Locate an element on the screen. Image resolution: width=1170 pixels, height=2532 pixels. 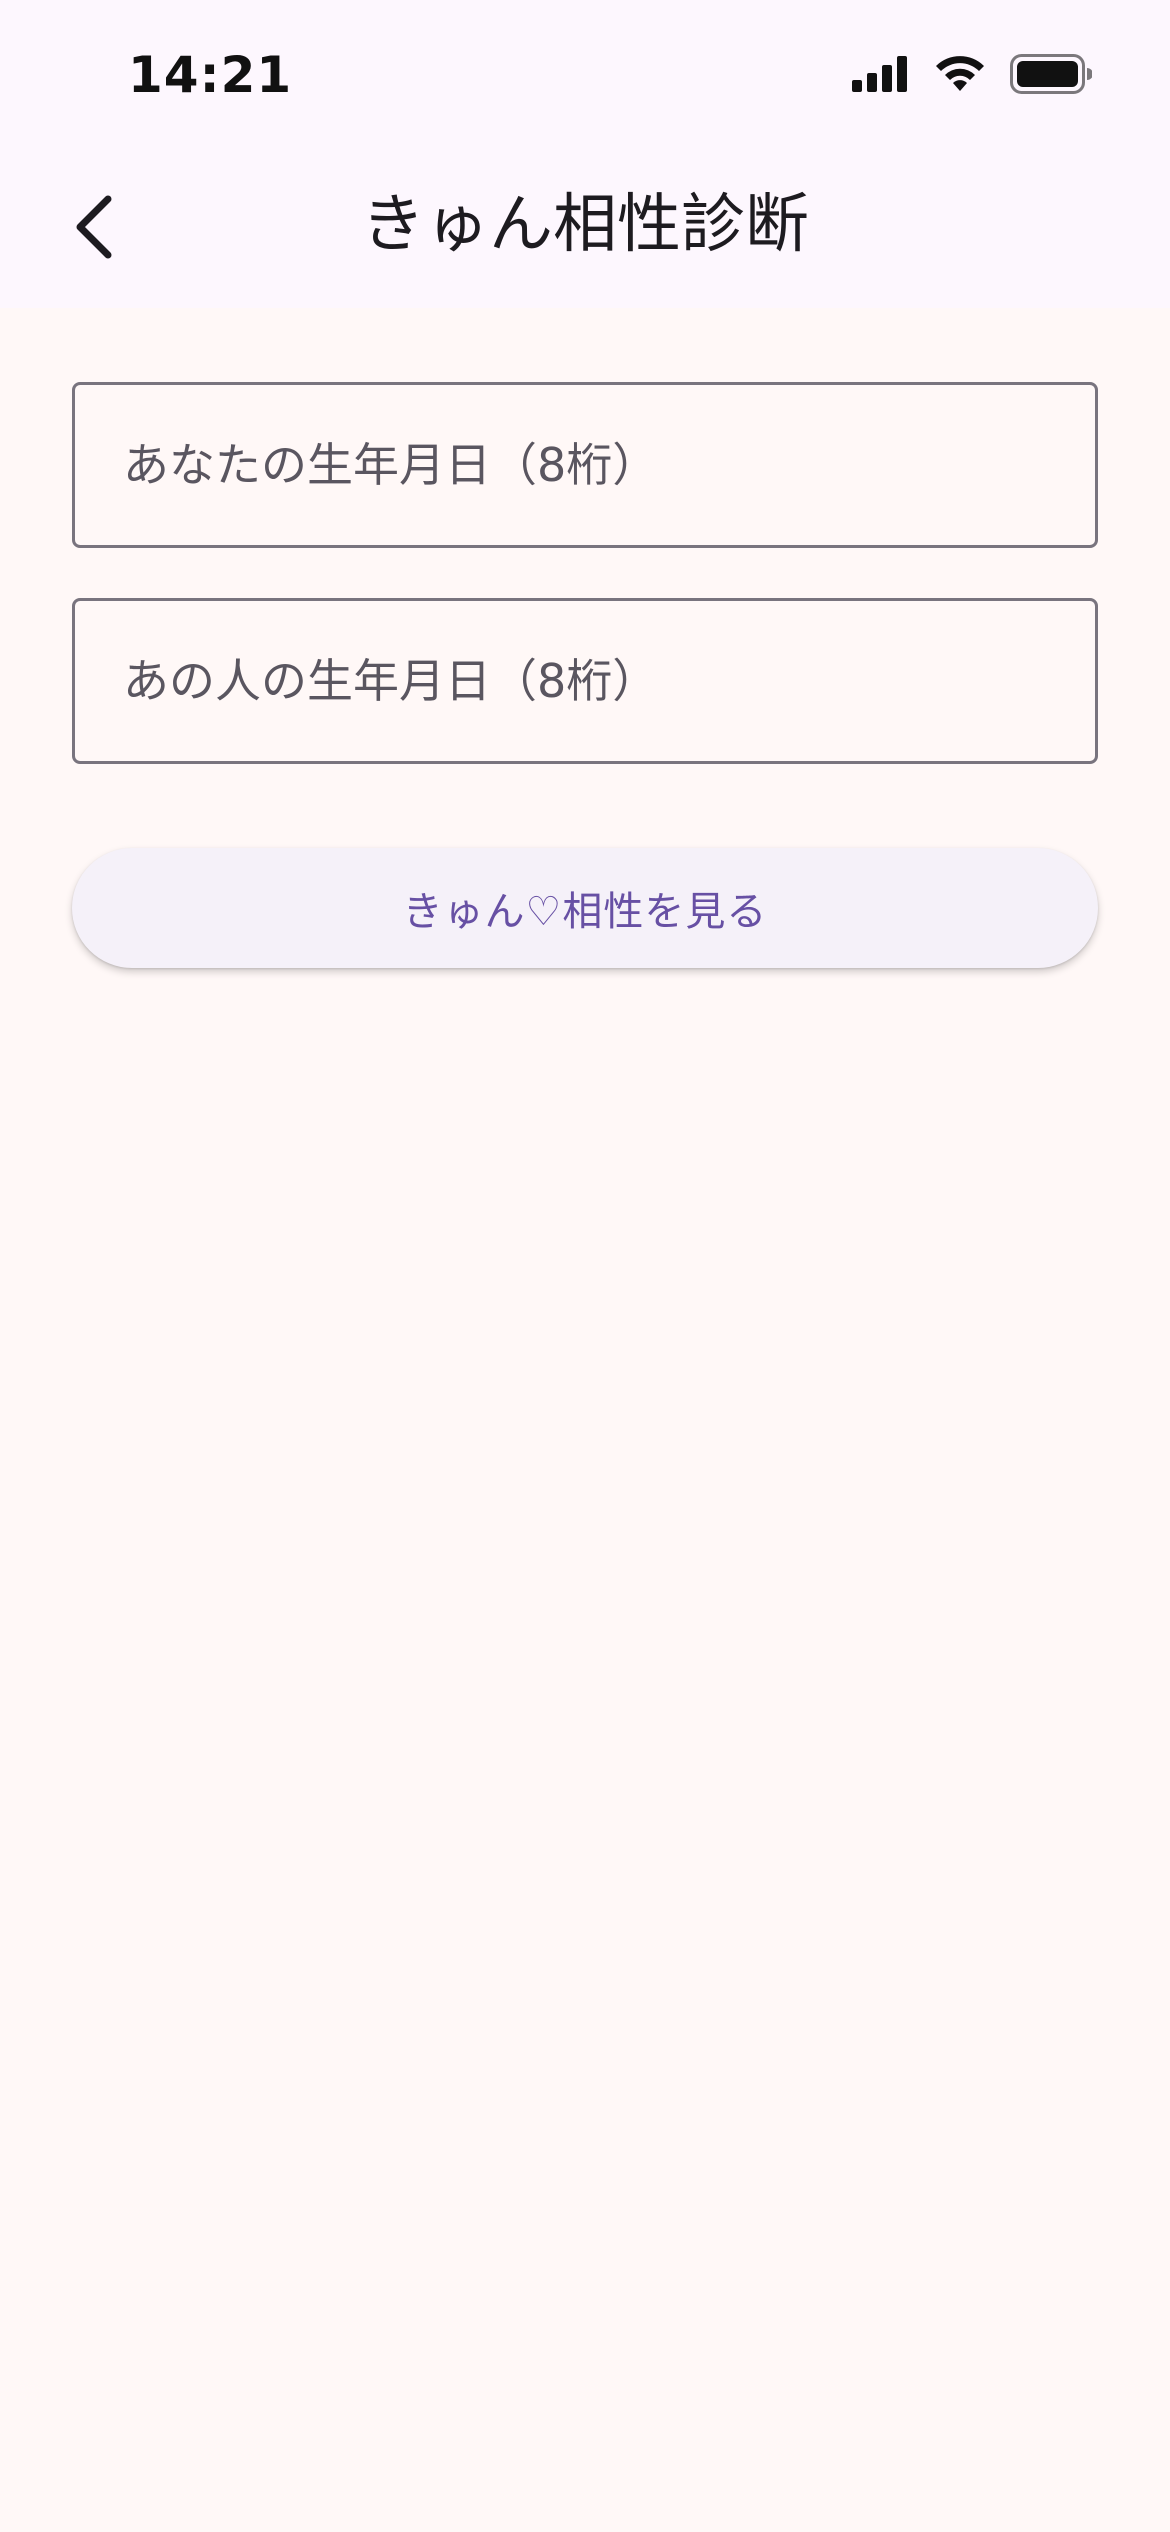
wifi-icon is located at coordinates (960, 76).